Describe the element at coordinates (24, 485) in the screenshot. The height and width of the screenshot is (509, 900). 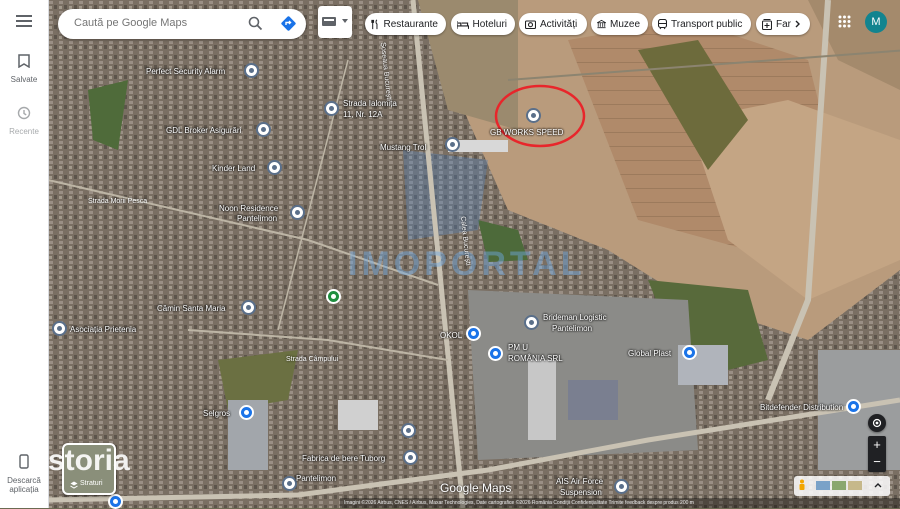
I see `download-label: Descarcă aplicația` at that location.